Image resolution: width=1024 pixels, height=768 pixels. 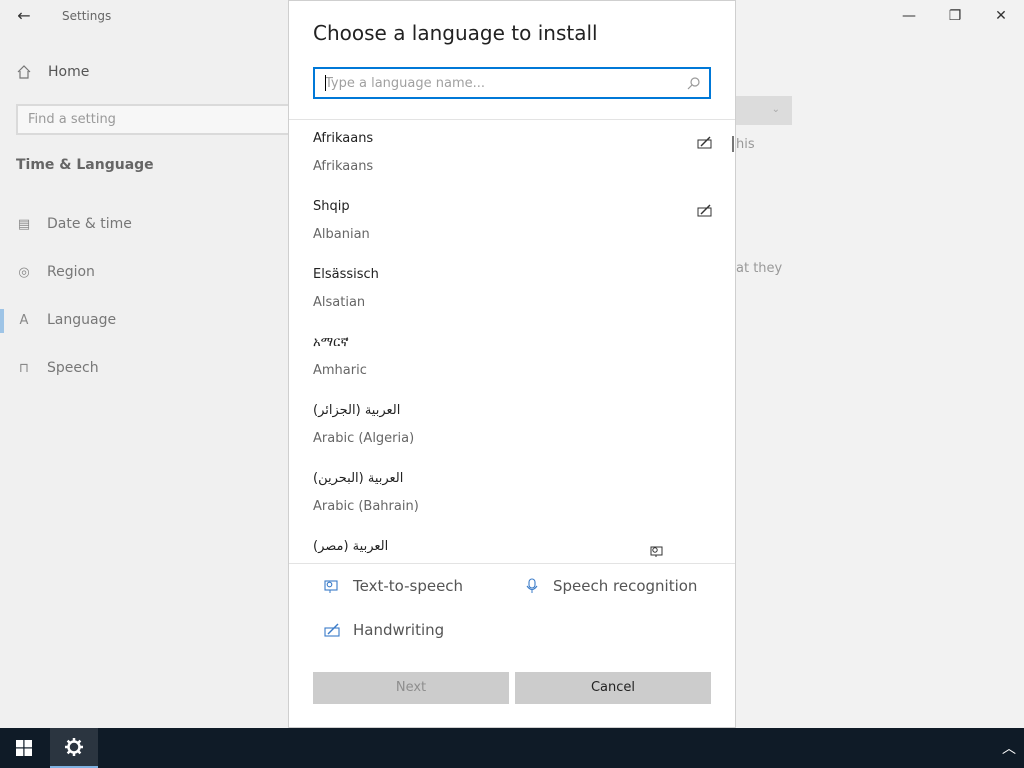 What do you see at coordinates (343, 166) in the screenshot?
I see `language-english-name: Afrikaans` at bounding box center [343, 166].